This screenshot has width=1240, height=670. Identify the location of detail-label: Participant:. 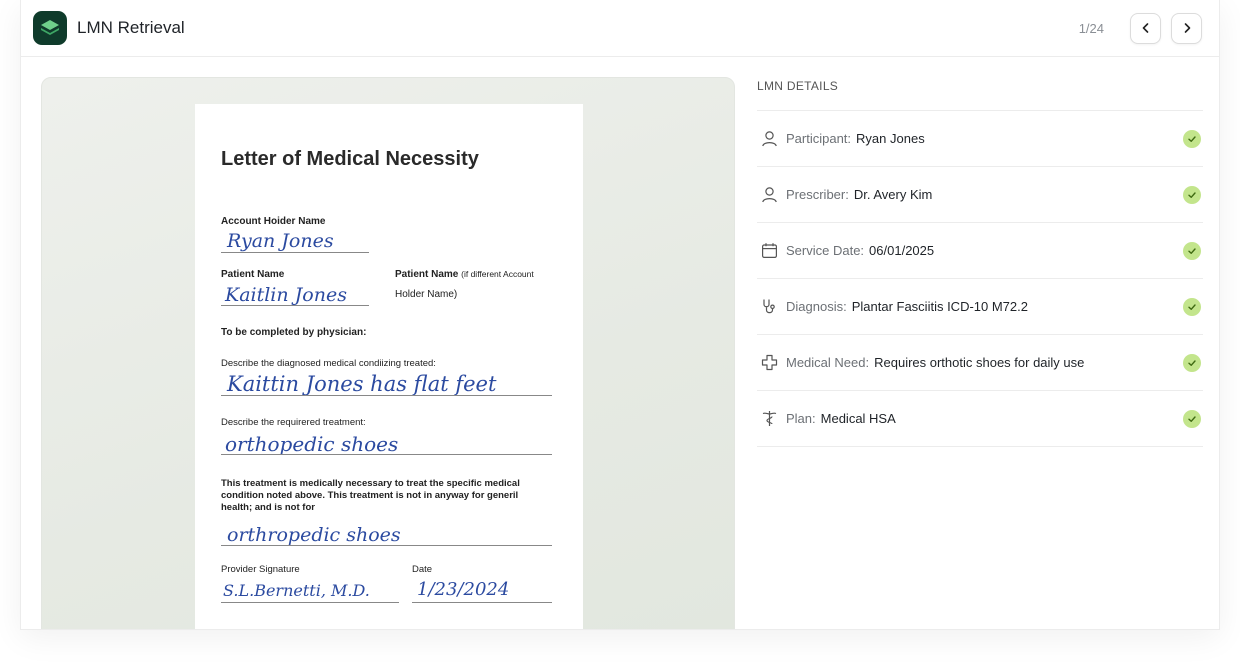
(819, 138).